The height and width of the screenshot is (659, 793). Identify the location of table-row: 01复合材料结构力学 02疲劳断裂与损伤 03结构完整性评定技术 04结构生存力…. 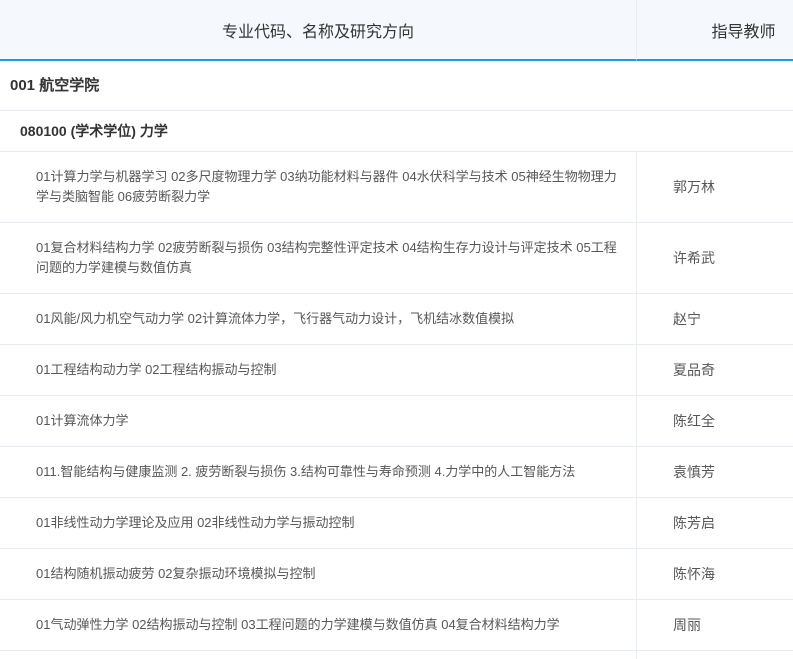
(396, 258).